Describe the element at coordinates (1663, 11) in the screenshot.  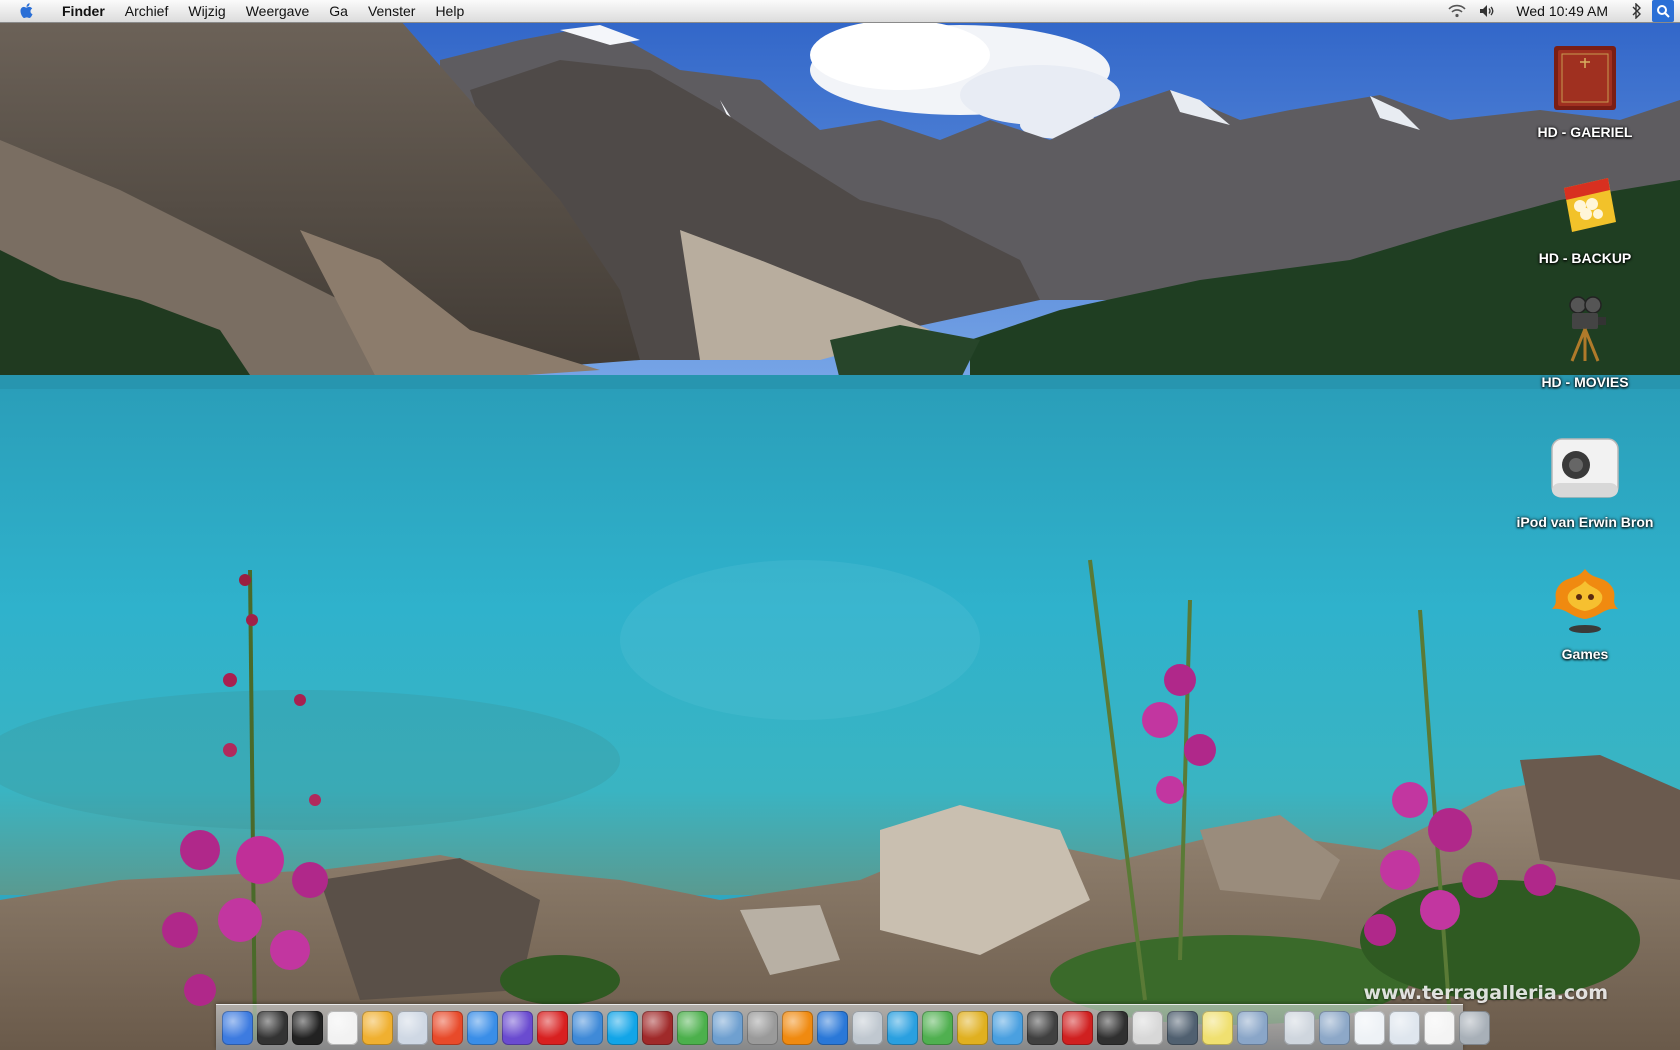
I see `spotlight-search-icon` at that location.